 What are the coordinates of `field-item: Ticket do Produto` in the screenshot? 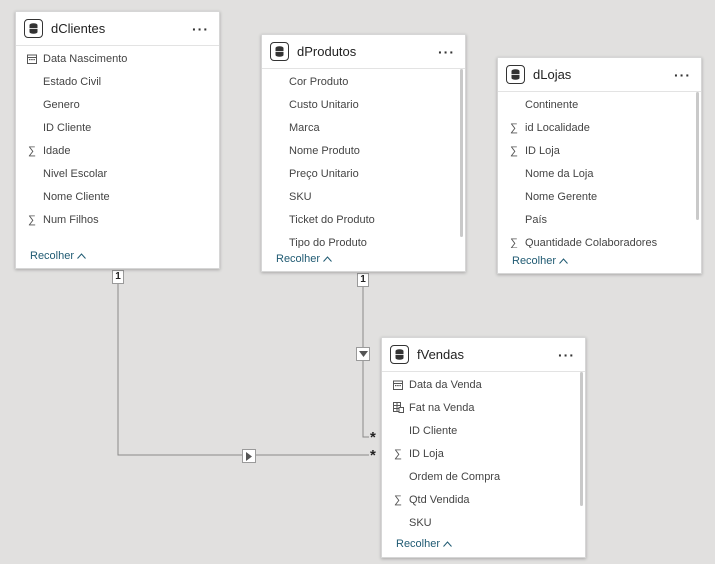 It's located at (377, 219).